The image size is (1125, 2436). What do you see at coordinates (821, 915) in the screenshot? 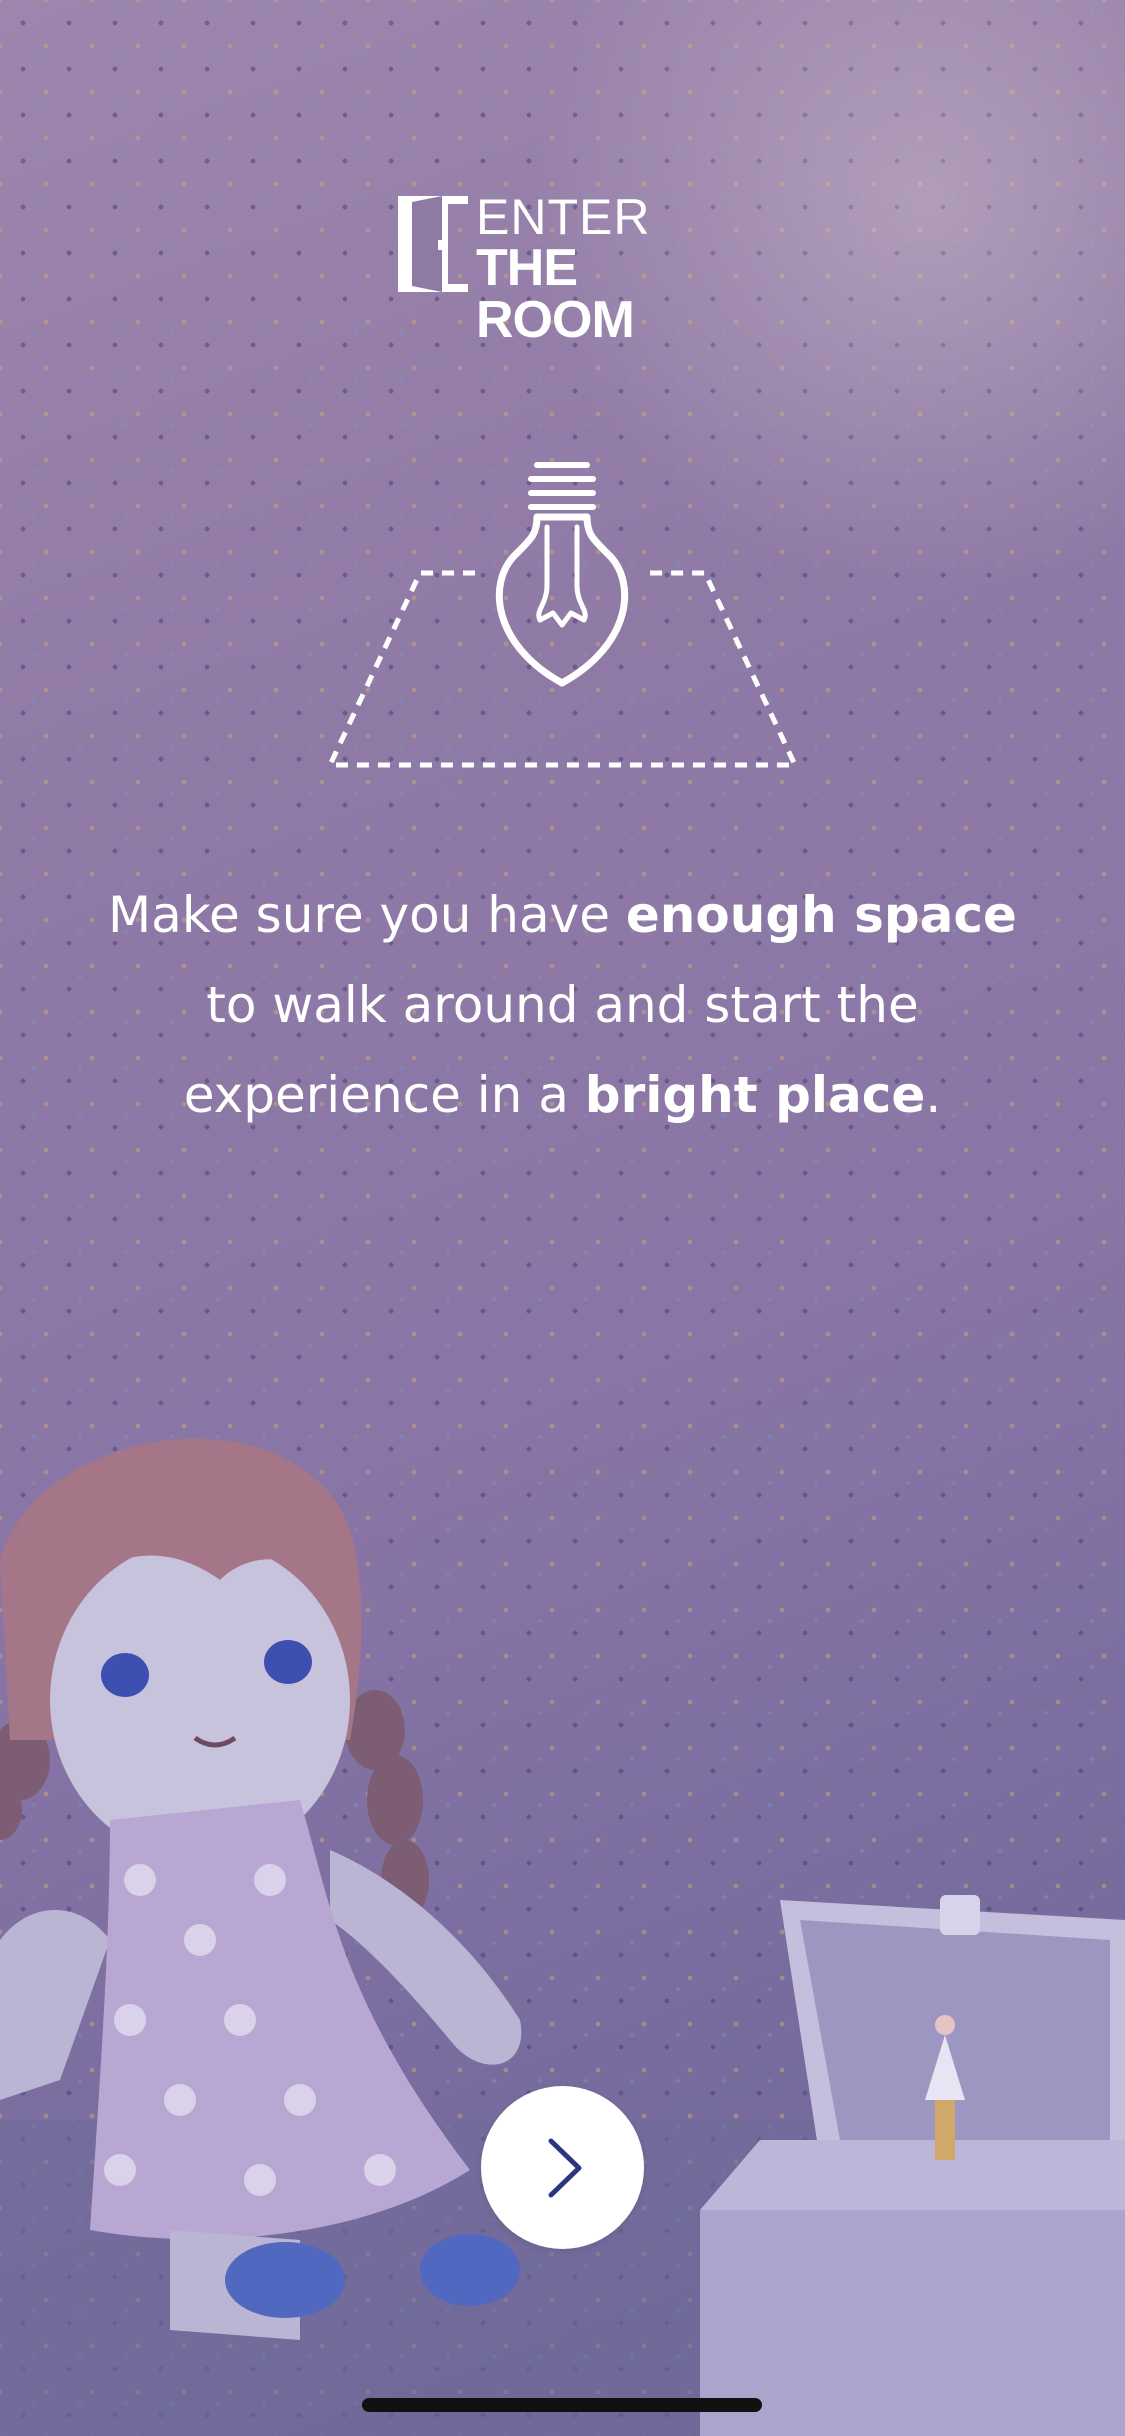
I see `message-bold-1: enough space` at bounding box center [821, 915].